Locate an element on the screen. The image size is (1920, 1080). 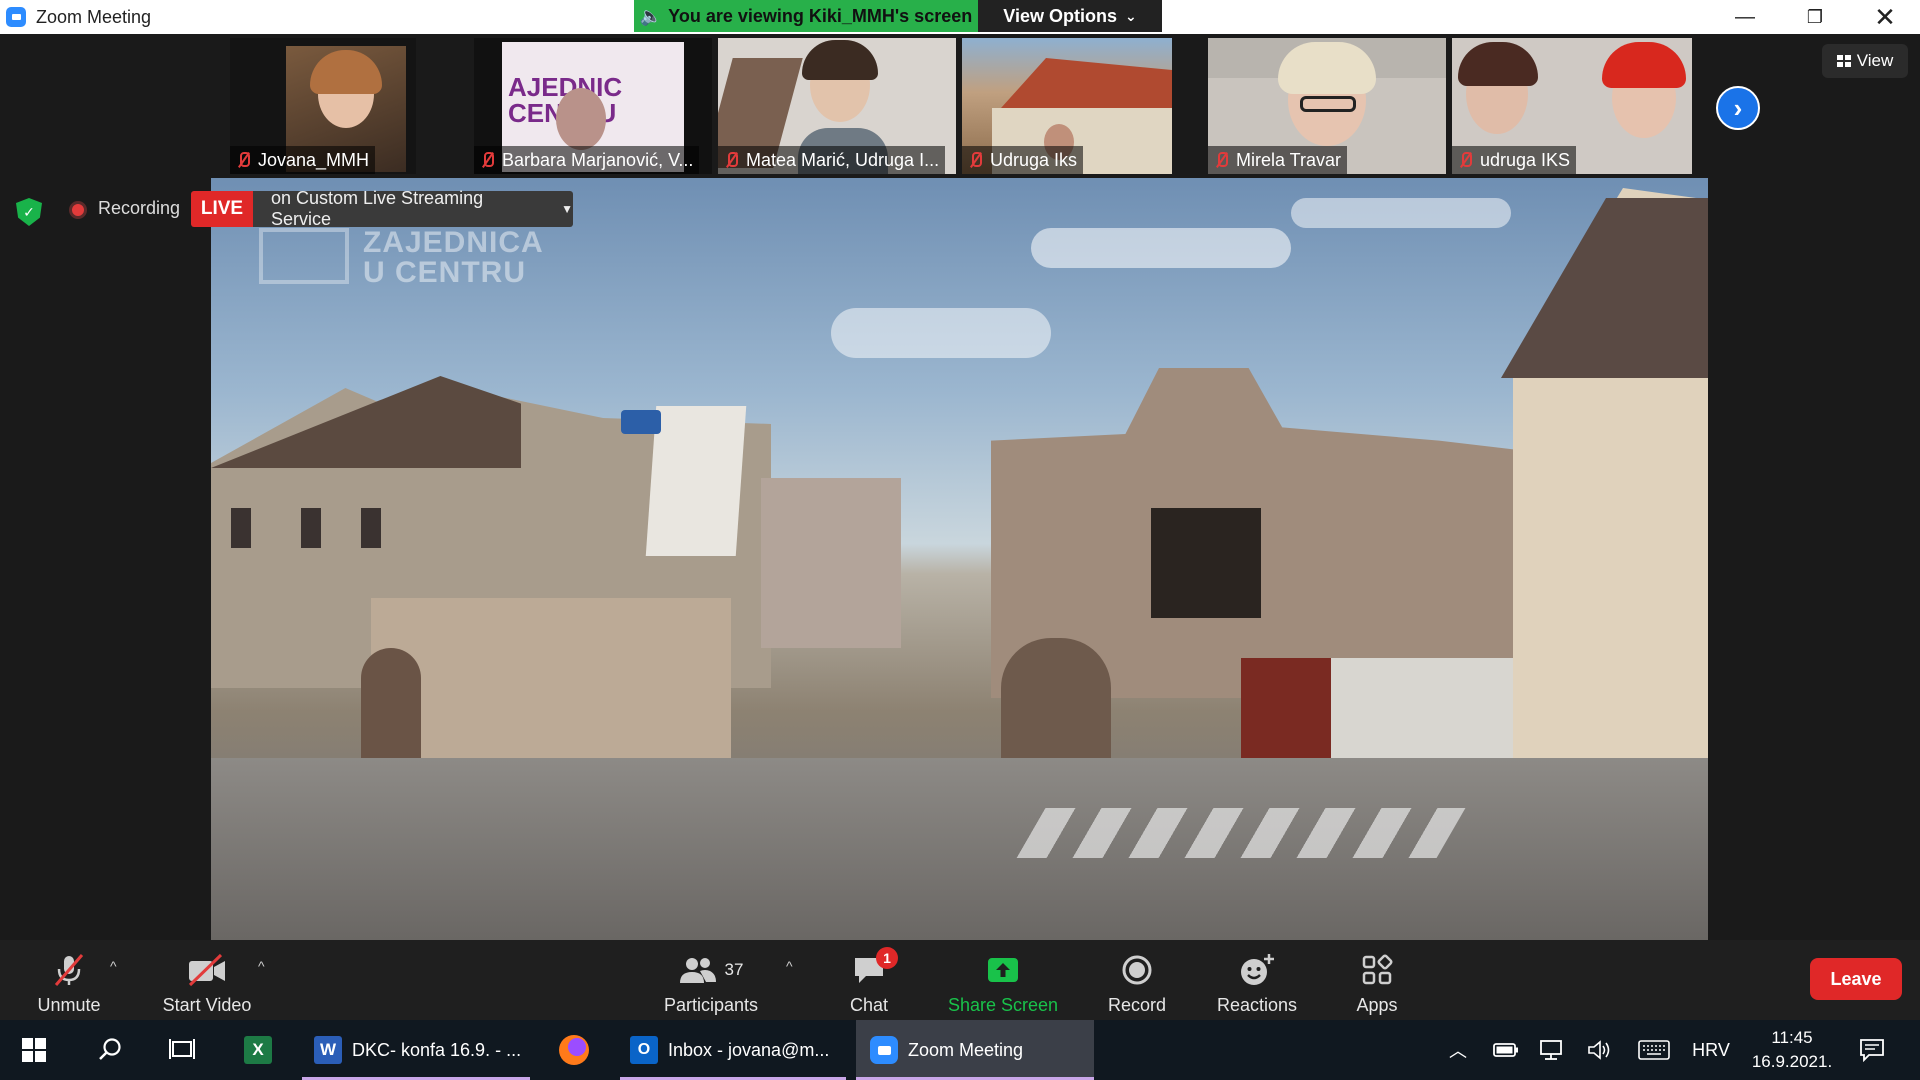
viewing-banner-text: You are viewing Kiki_MMH's screen is located at coordinates (820, 15).